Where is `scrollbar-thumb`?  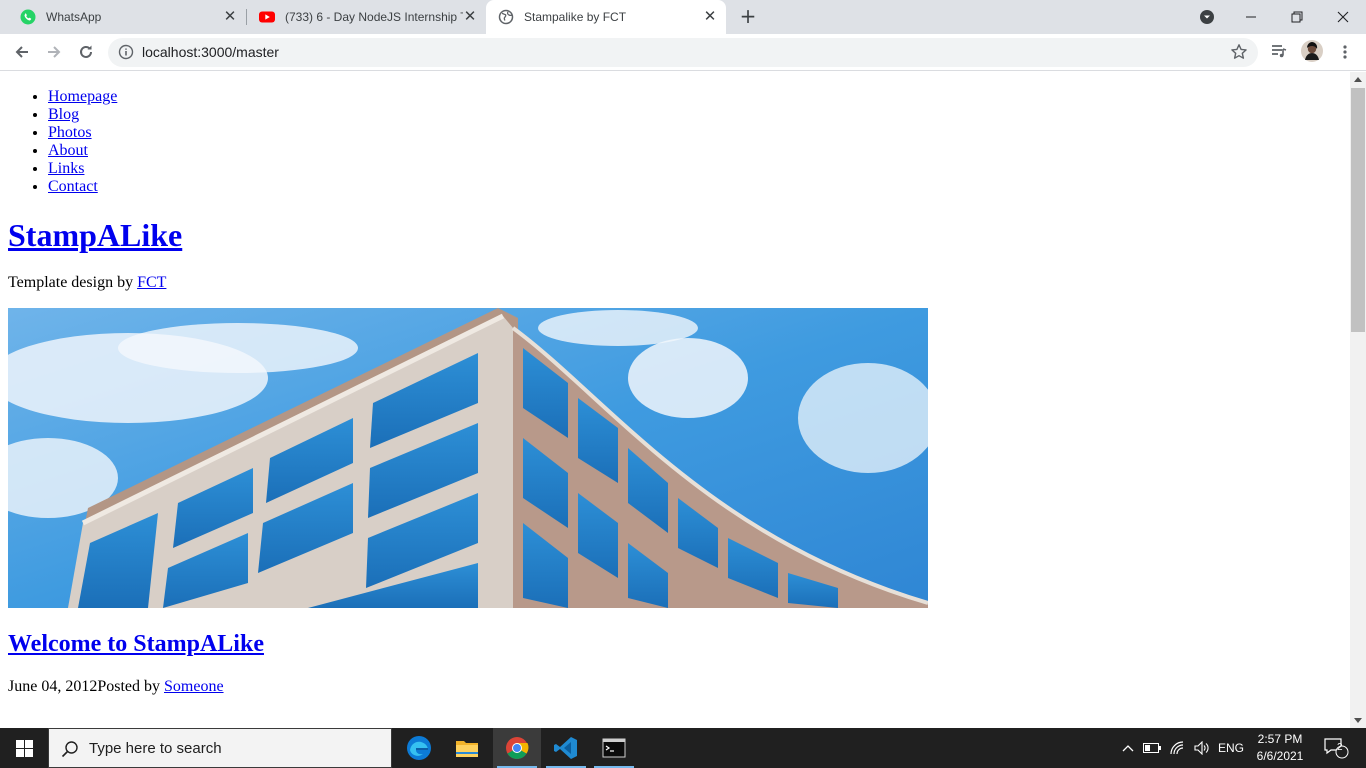 scrollbar-thumb is located at coordinates (1358, 210).